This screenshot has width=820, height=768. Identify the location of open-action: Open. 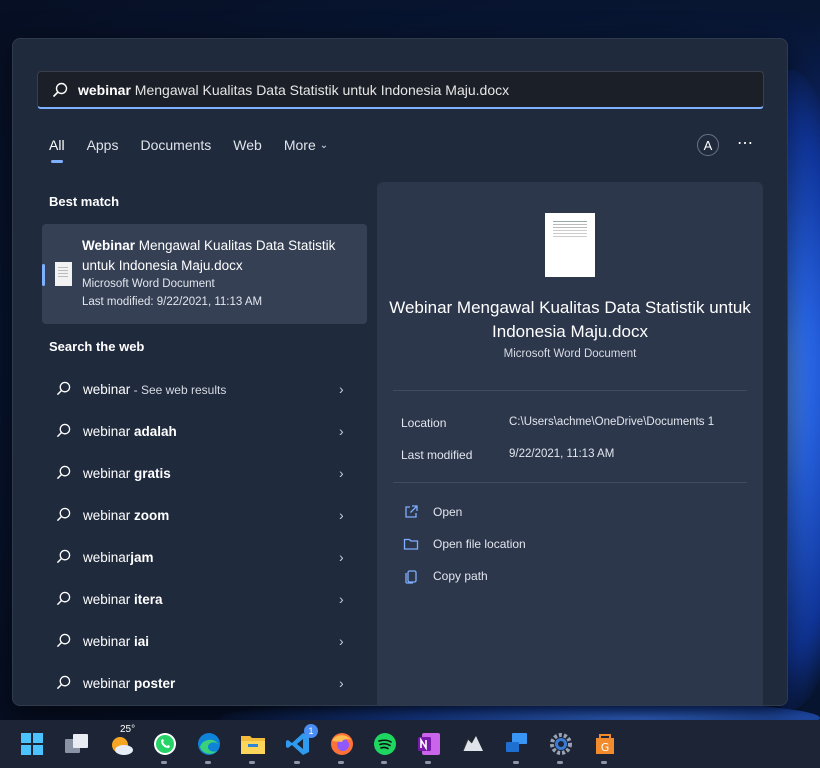
(432, 512).